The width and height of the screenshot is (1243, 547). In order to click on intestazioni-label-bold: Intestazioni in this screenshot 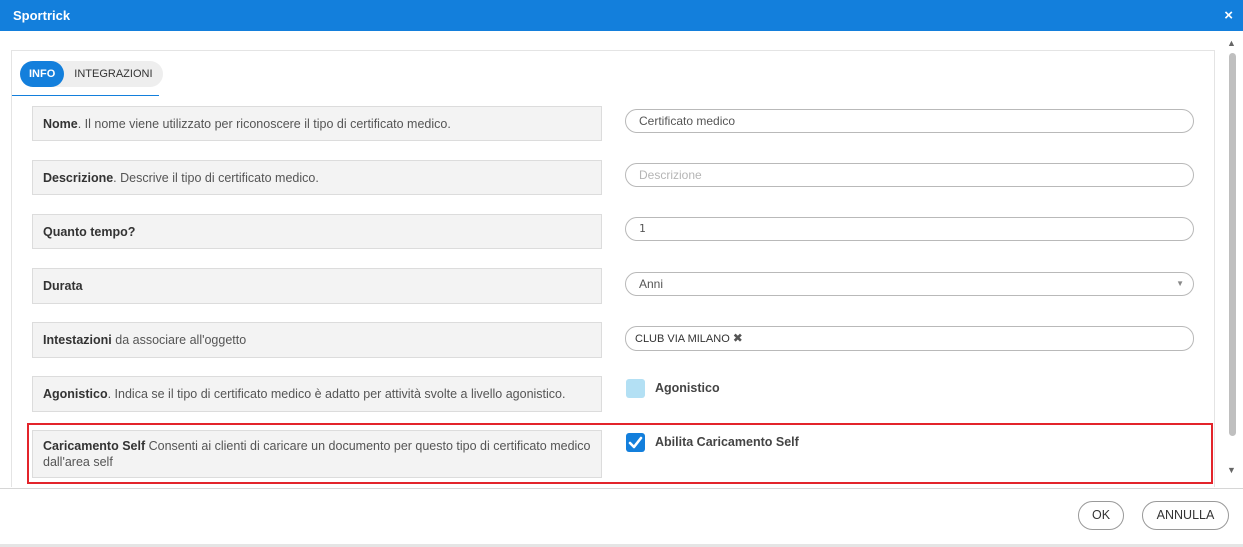, I will do `click(77, 340)`.